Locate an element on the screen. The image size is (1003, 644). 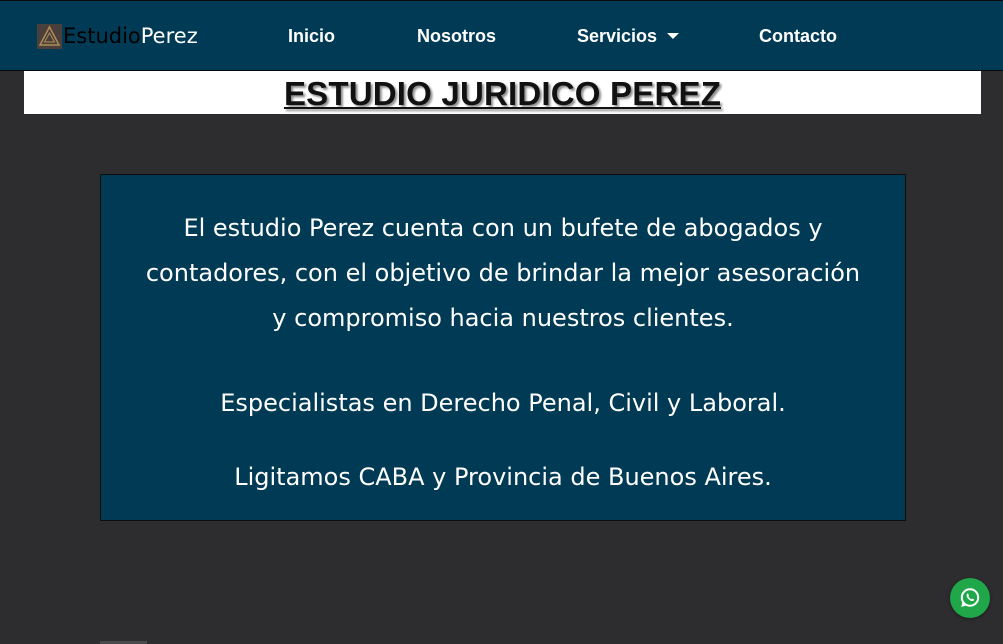
brand-link: Estudio Perez is located at coordinates (117, 36).